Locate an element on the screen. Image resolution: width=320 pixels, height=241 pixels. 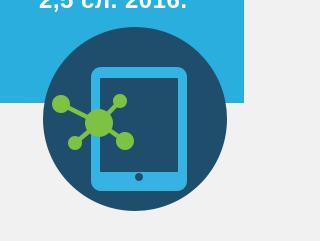
headline: 2,5 сл. 2016. is located at coordinates (113, 7).